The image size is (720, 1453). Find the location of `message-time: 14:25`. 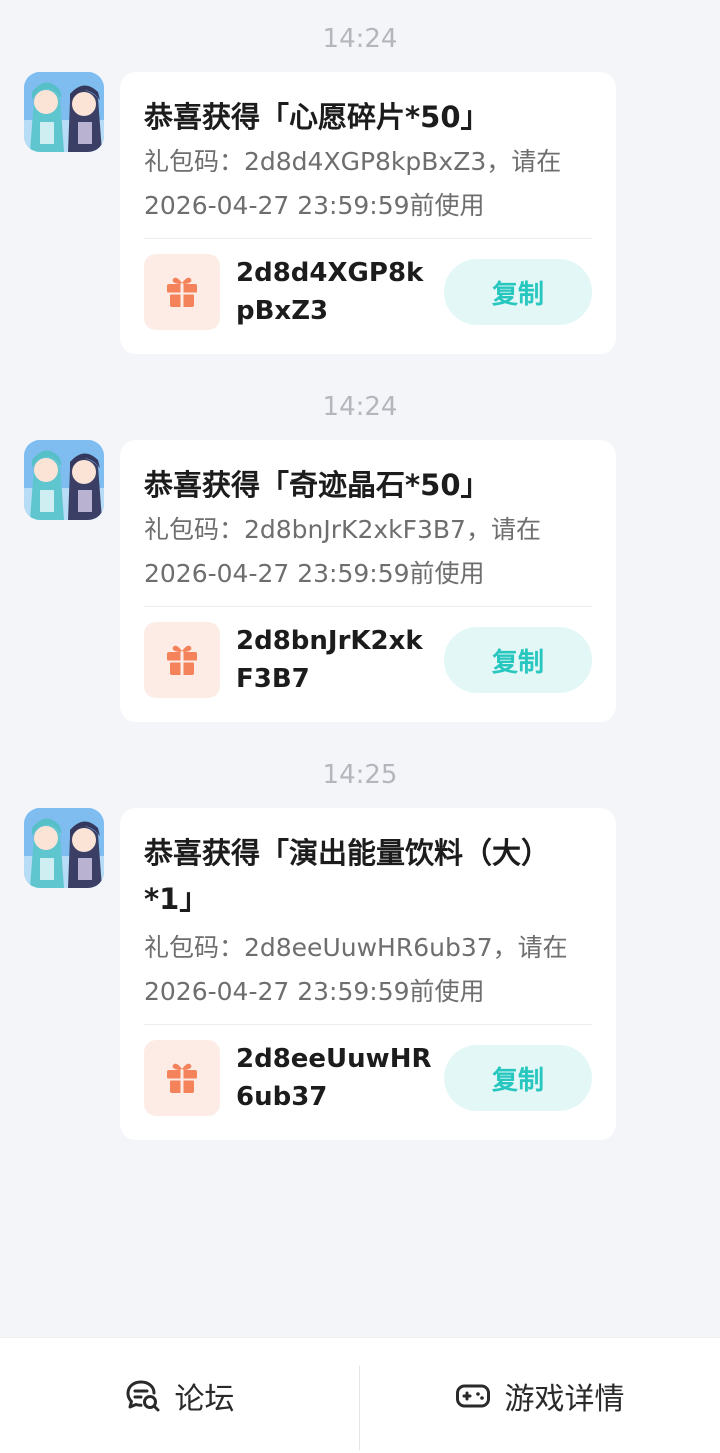

message-time: 14:25 is located at coordinates (360, 775).